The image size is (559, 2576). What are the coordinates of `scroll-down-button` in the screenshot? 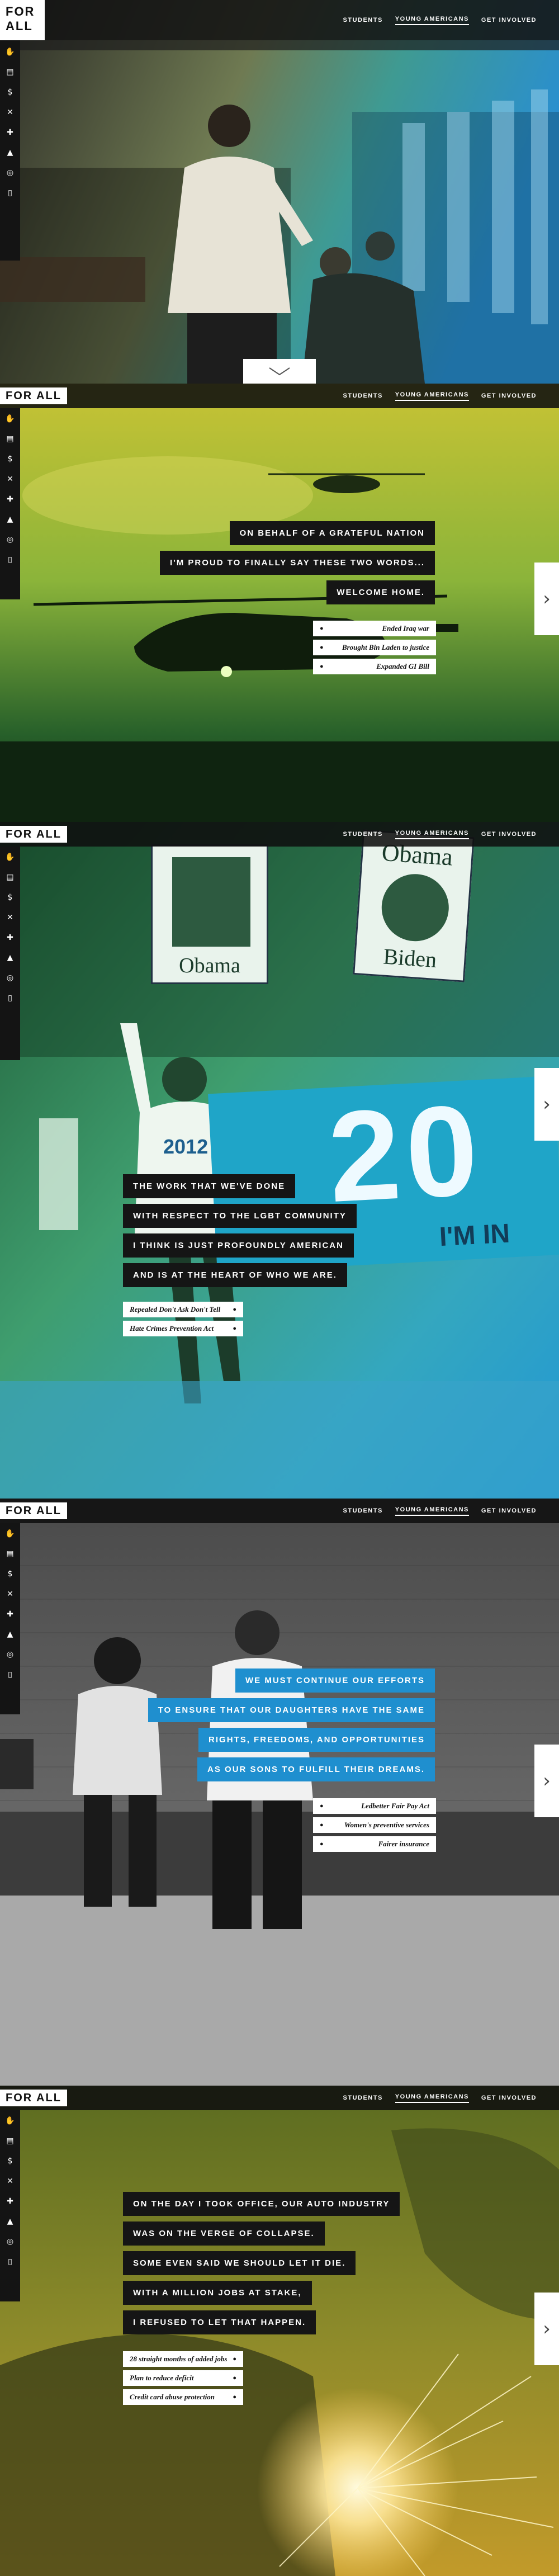 It's located at (279, 371).